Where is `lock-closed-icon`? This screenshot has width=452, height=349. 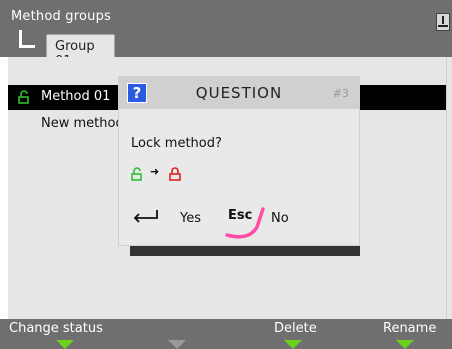
lock-closed-icon is located at coordinates (175, 174).